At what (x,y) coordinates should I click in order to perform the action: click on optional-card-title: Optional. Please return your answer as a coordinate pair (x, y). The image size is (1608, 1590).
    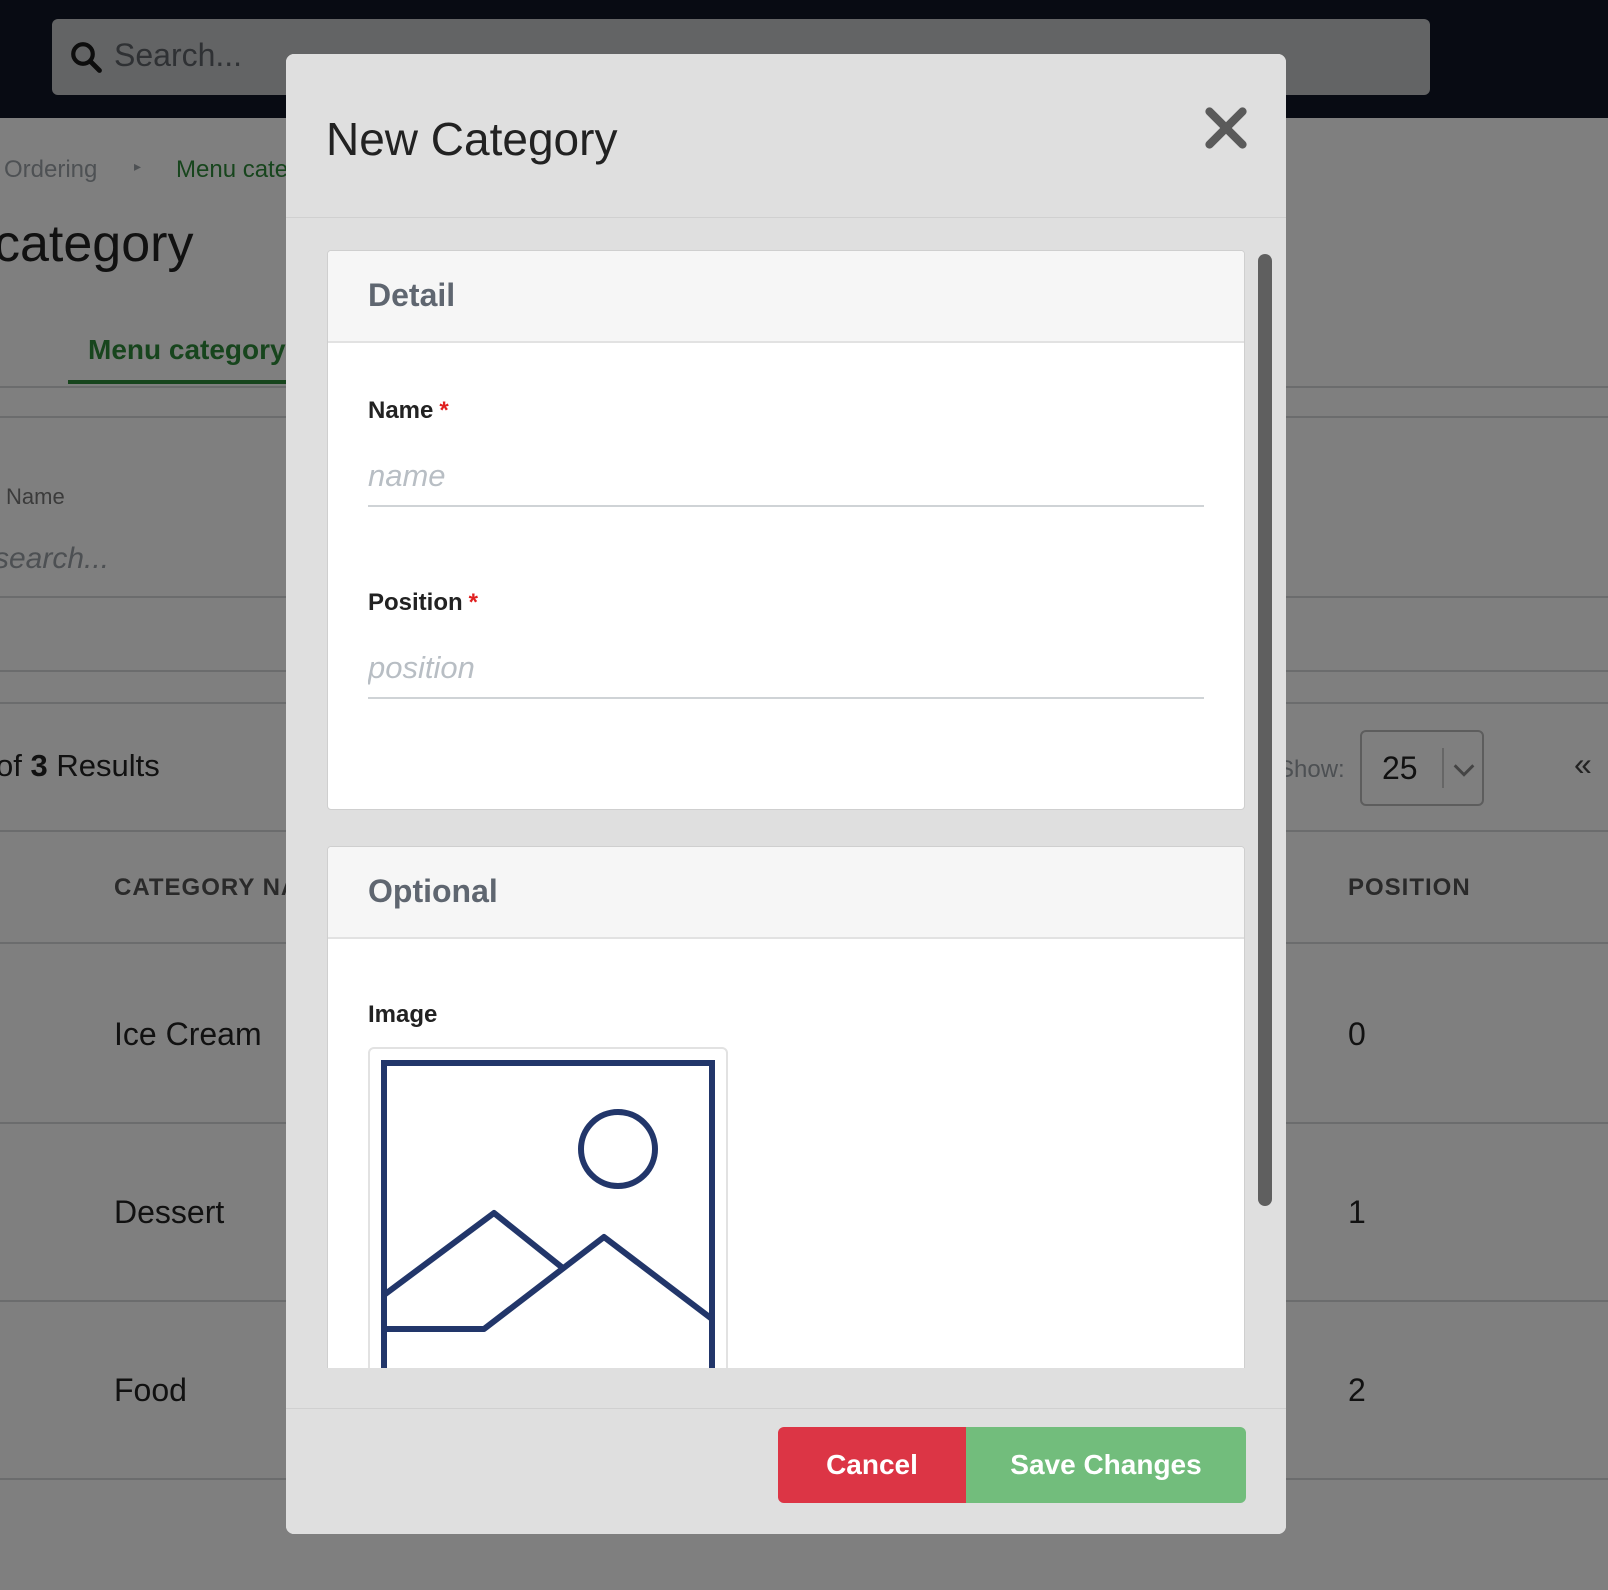
    Looking at the image, I should click on (433, 891).